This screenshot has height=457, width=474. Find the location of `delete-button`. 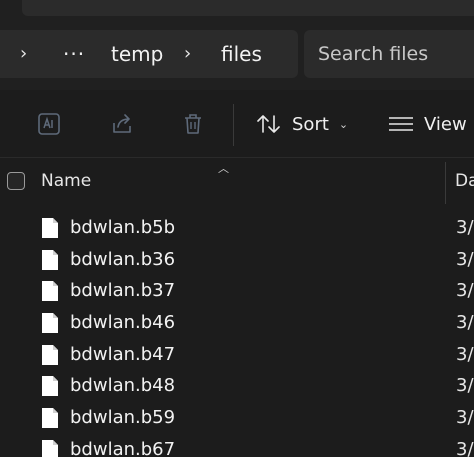

delete-button is located at coordinates (193, 124).